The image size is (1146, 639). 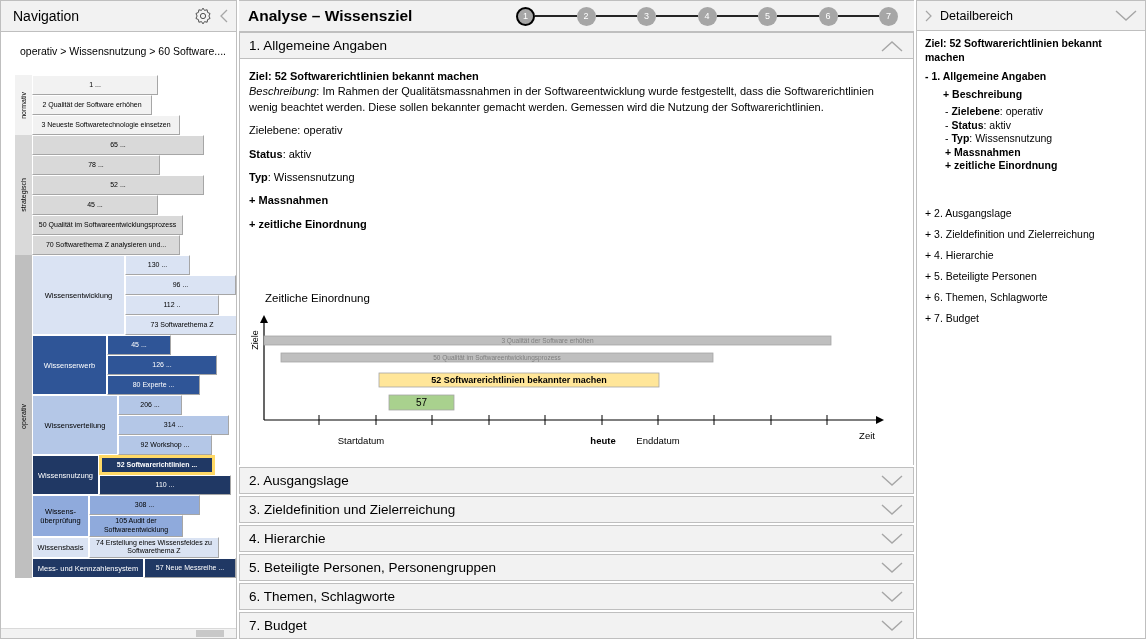 I want to click on info-text: + zeitliche Einordnung, so click(x=576, y=224).